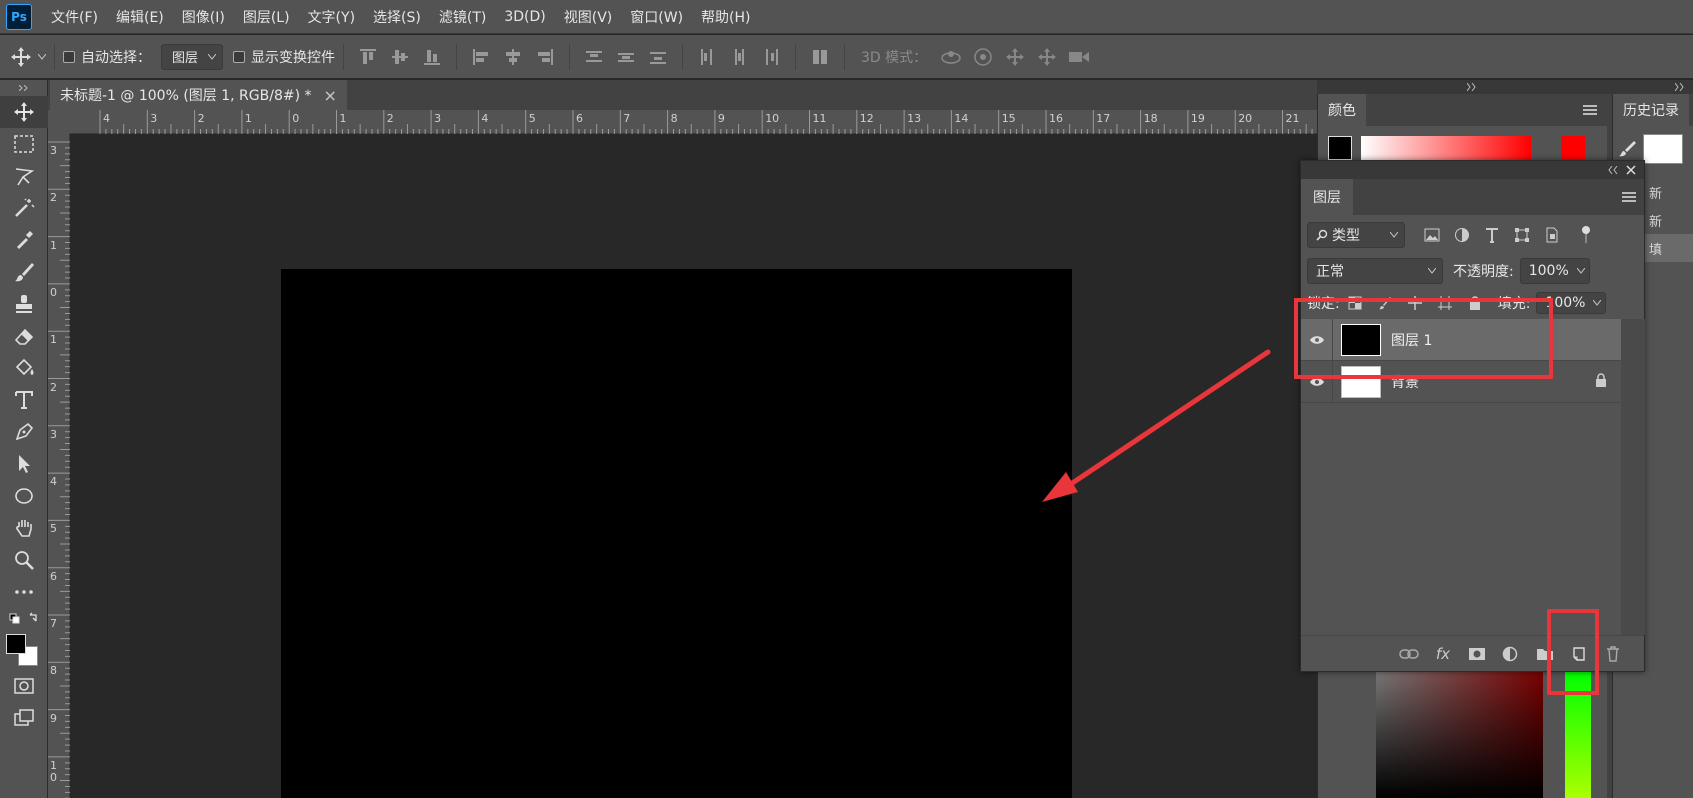 This screenshot has width=1693, height=798. Describe the element at coordinates (1327, 197) in the screenshot. I see `tab-layers: 图层` at that location.